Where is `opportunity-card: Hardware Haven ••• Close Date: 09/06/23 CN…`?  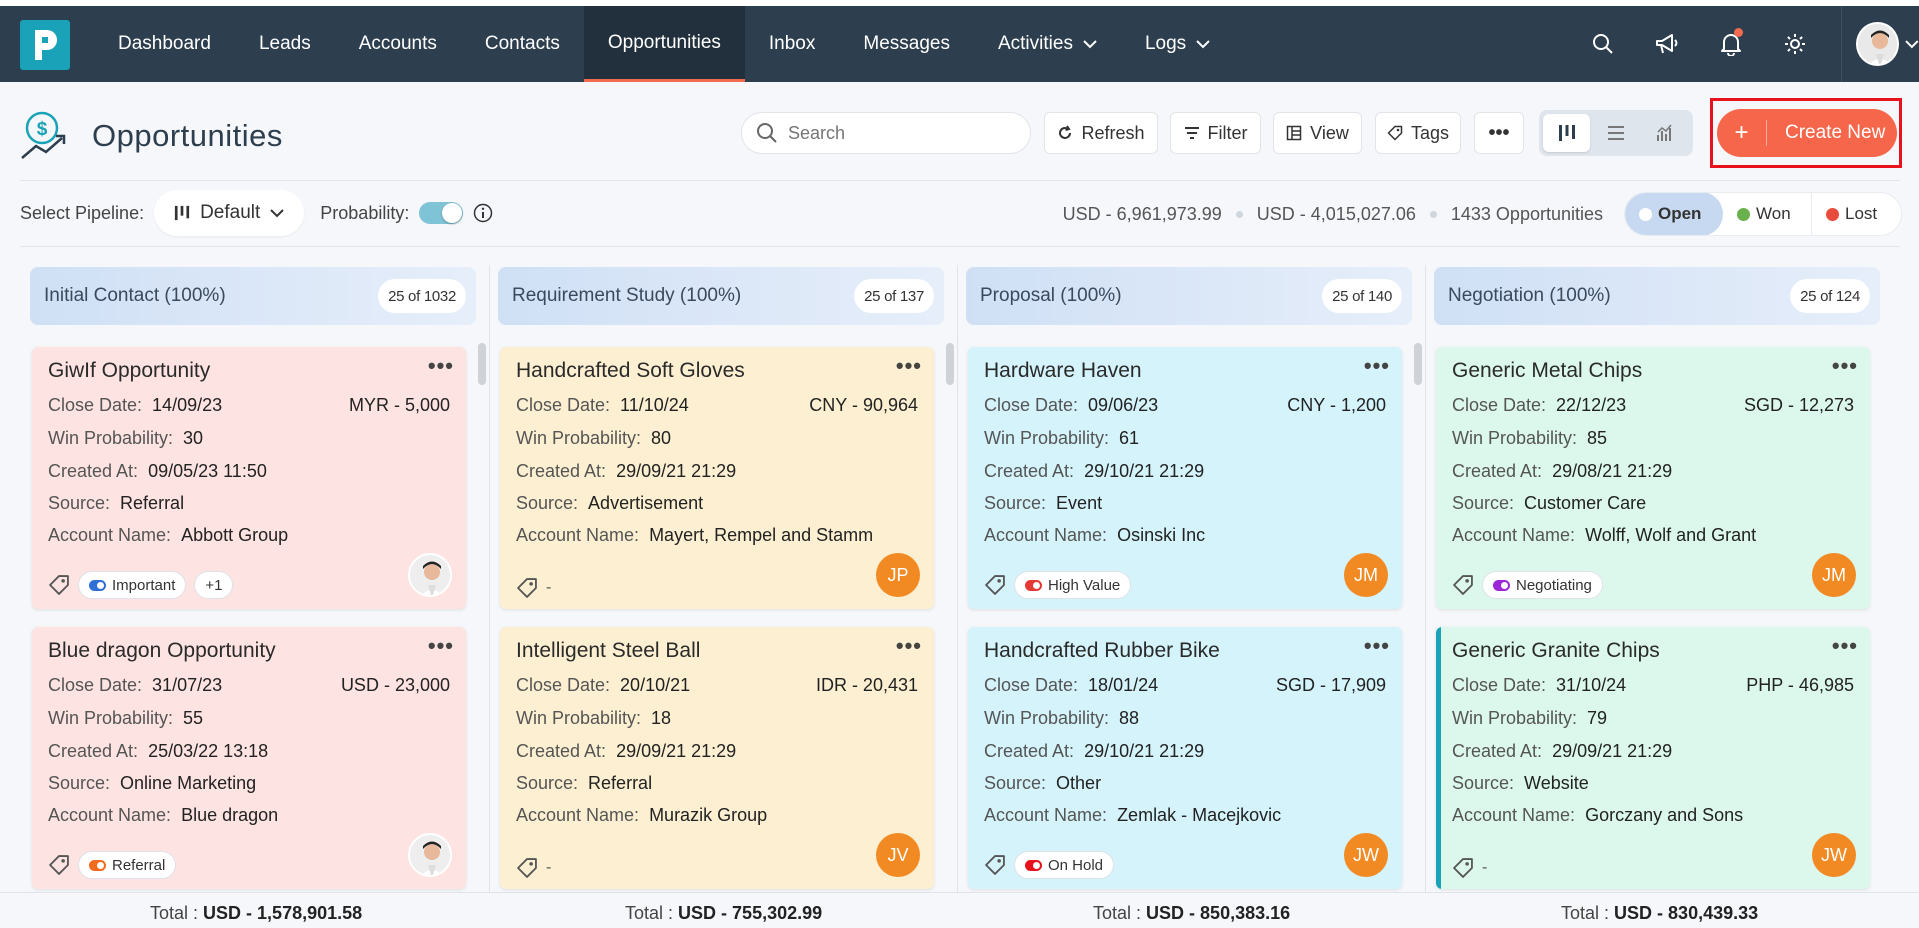 opportunity-card: Hardware Haven ••• Close Date: 09/06/23 CN… is located at coordinates (1185, 478).